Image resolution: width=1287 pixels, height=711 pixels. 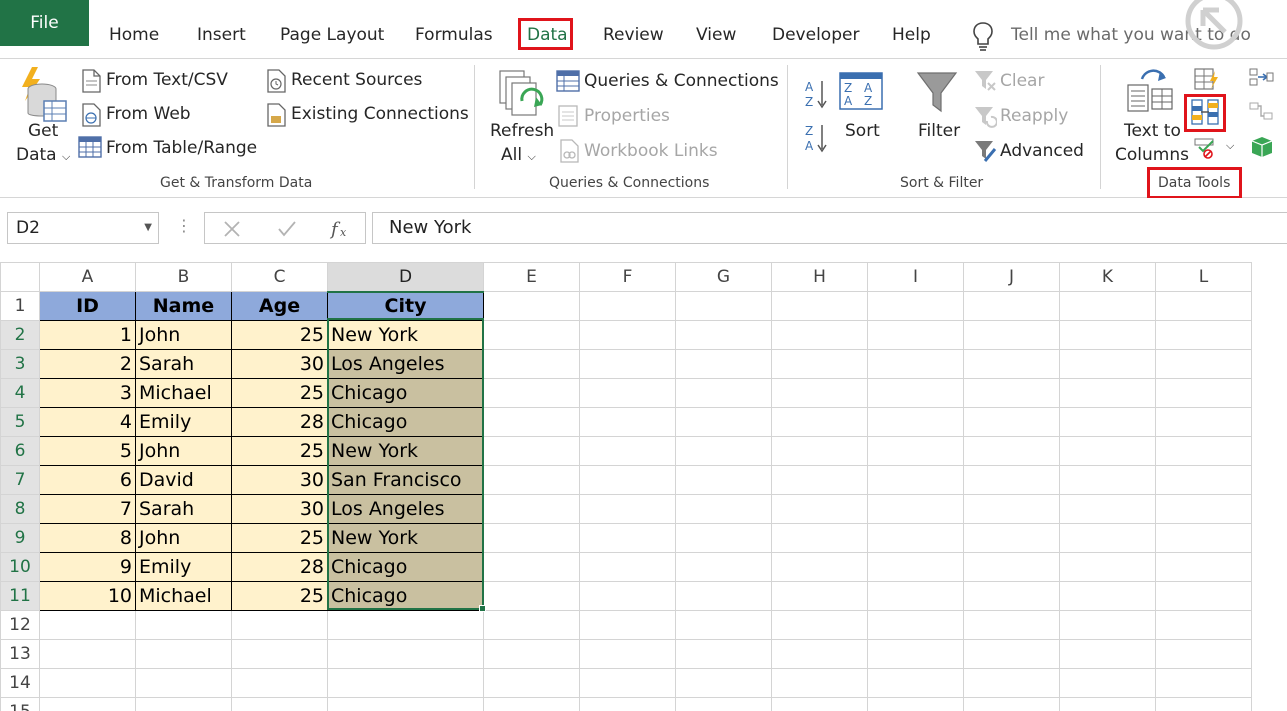 What do you see at coordinates (829, 228) in the screenshot?
I see `formula-input: New York` at bounding box center [829, 228].